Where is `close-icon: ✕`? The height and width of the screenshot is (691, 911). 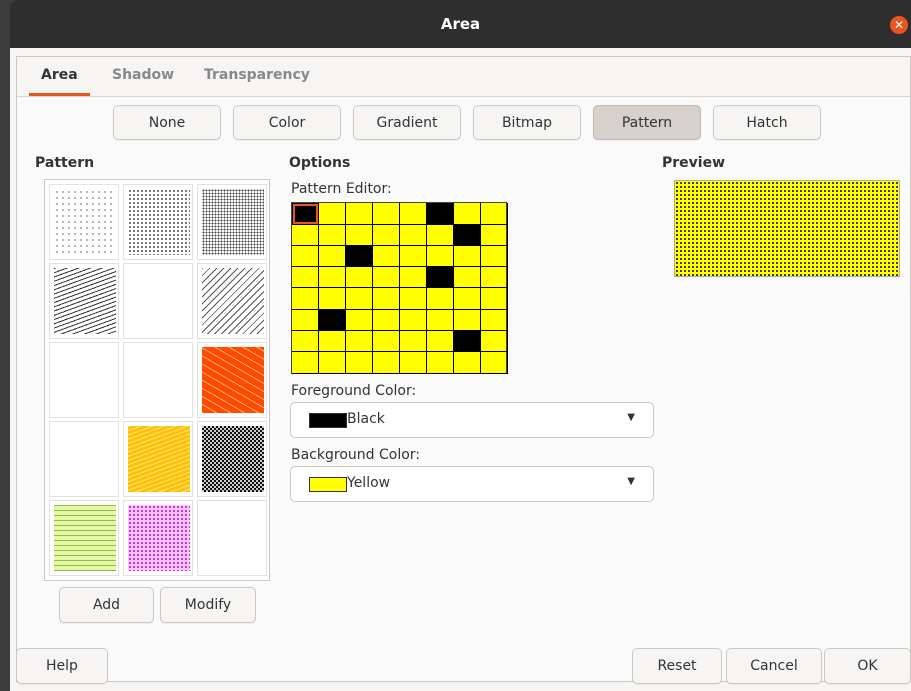 close-icon: ✕ is located at coordinates (899, 25).